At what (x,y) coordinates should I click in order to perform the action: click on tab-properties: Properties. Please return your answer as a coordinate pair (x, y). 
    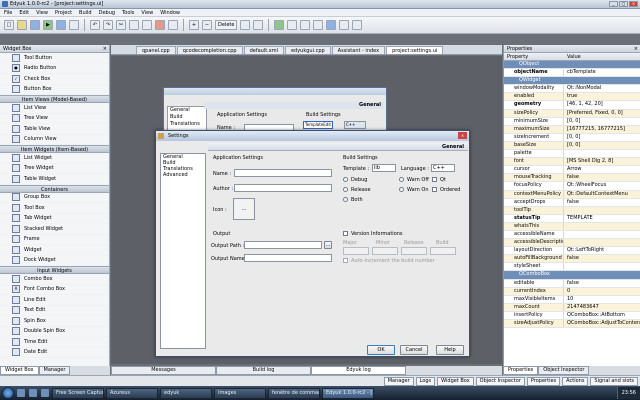
    Looking at the image, I should click on (521, 370).